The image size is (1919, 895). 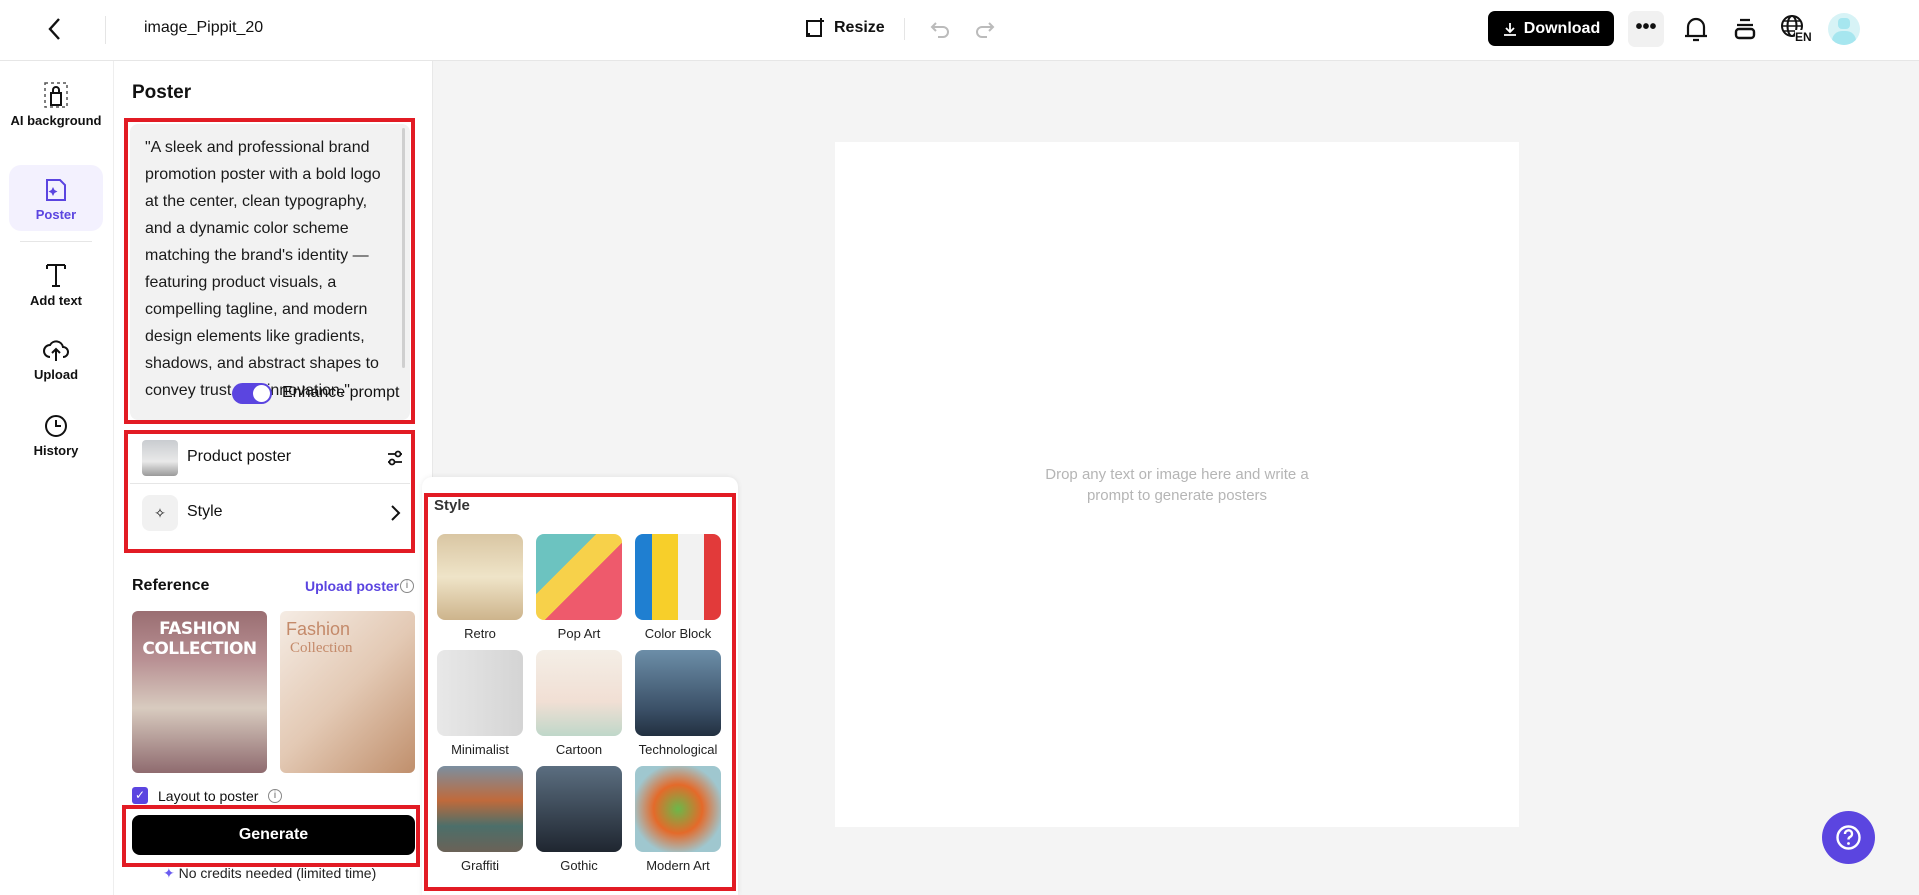 I want to click on style-option-label: Cartoon, so click(x=579, y=749).